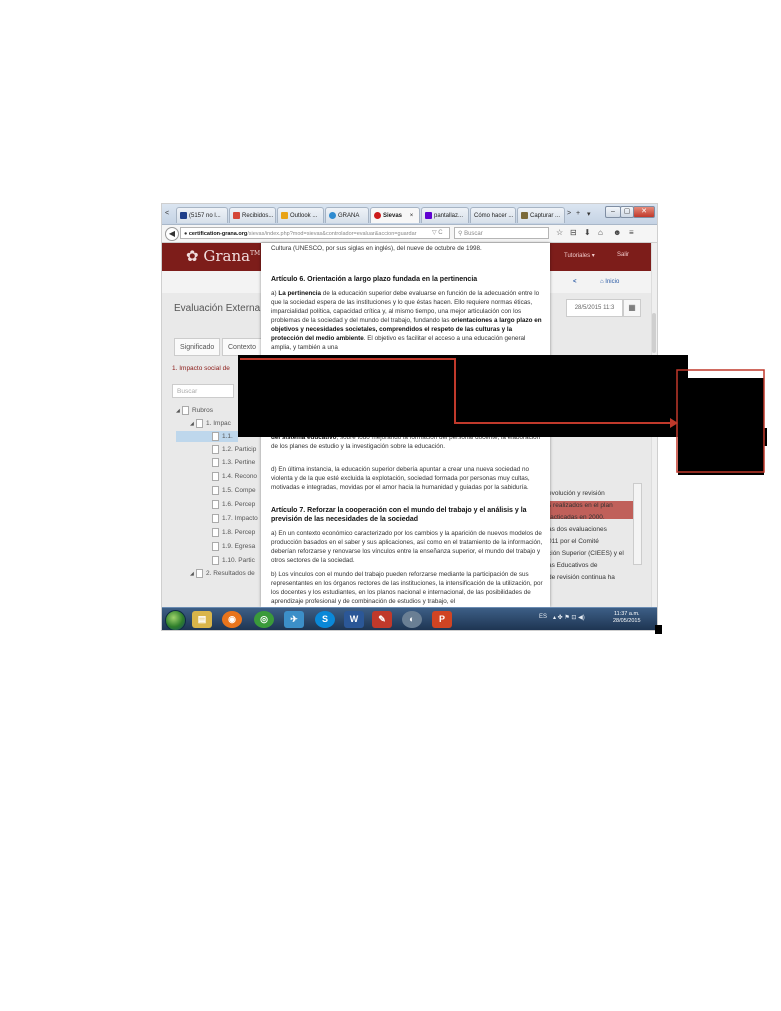 The width and height of the screenshot is (781, 1011). I want to click on tree-item: ◢ 1. Impac, so click(210, 423).